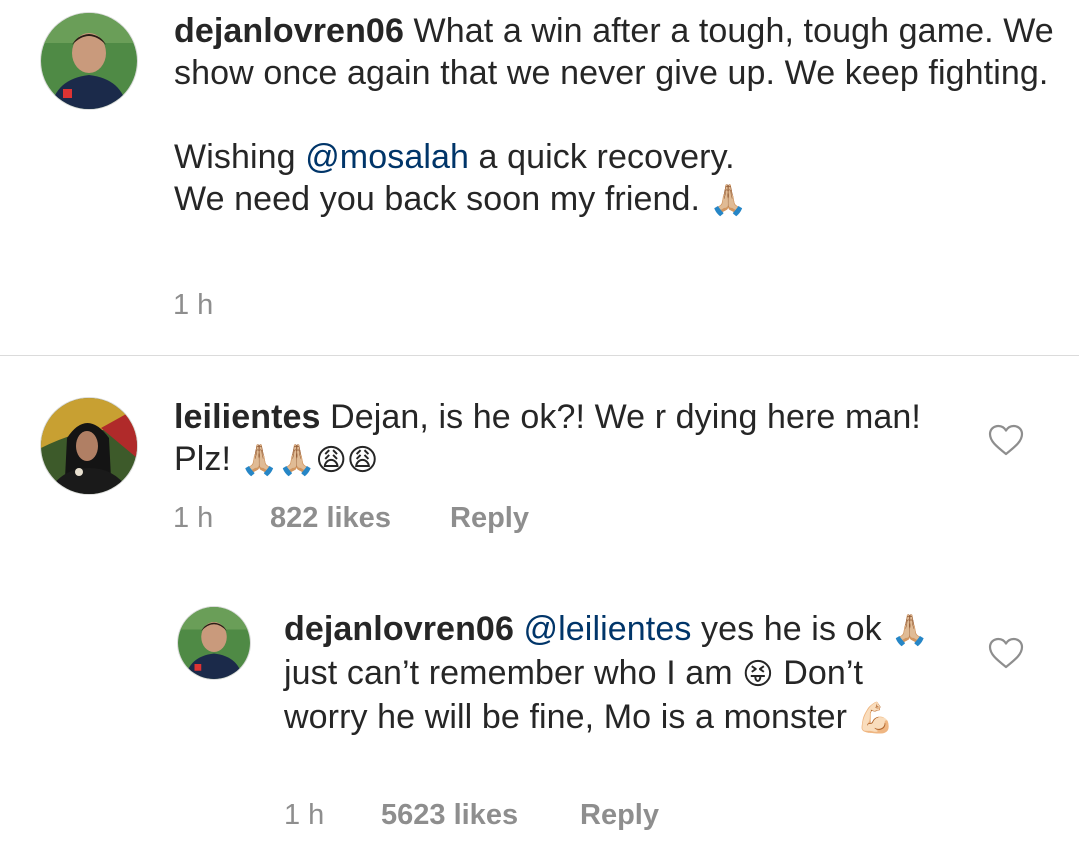 The image size is (1079, 853). Describe the element at coordinates (89, 446) in the screenshot. I see `commenter-avatar` at that location.